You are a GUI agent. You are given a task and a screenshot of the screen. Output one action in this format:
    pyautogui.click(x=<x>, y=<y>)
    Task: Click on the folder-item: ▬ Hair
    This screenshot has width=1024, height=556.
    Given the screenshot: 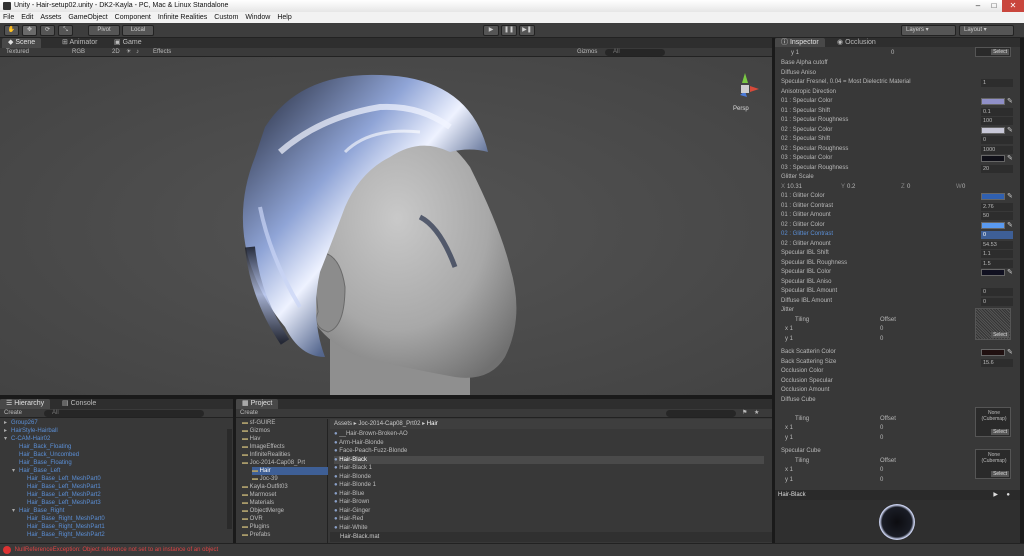 What is the action you would take?
    pyautogui.click(x=290, y=471)
    